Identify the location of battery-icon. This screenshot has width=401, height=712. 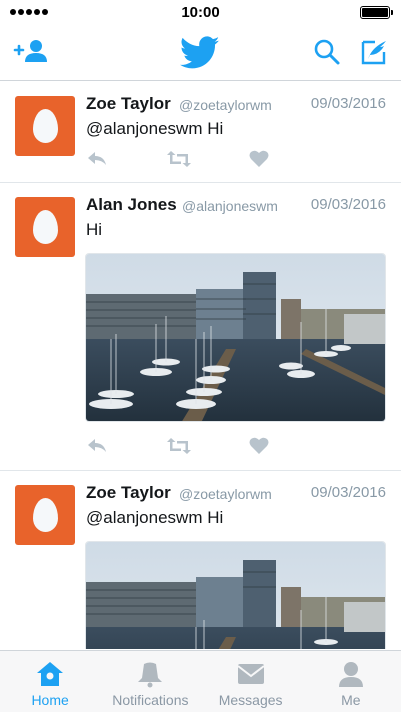
(376, 12).